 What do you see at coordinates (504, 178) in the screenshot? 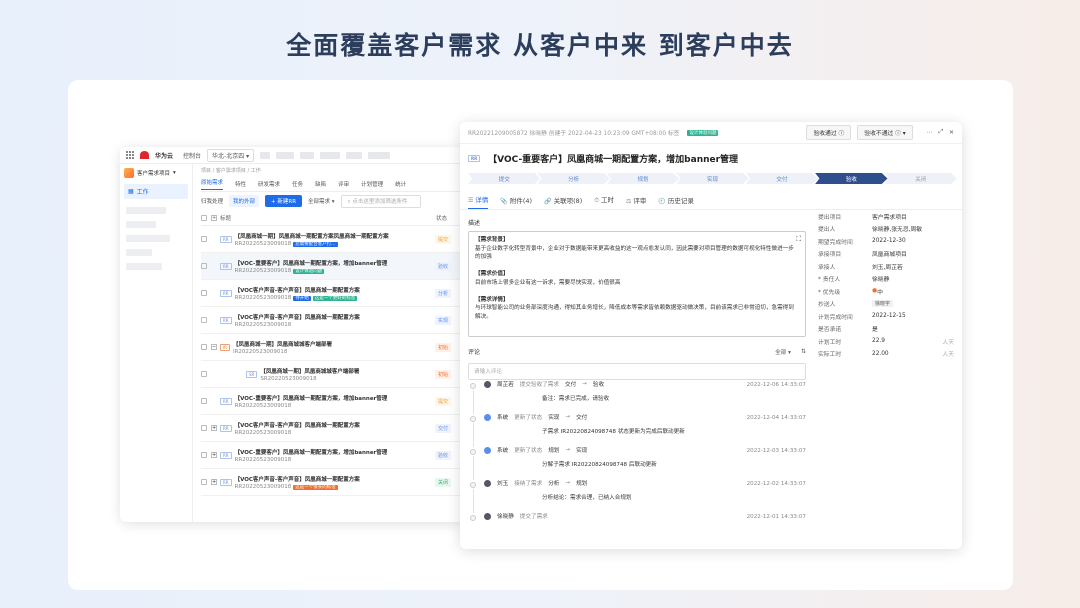
I see `step-0: 提交` at bounding box center [504, 178].